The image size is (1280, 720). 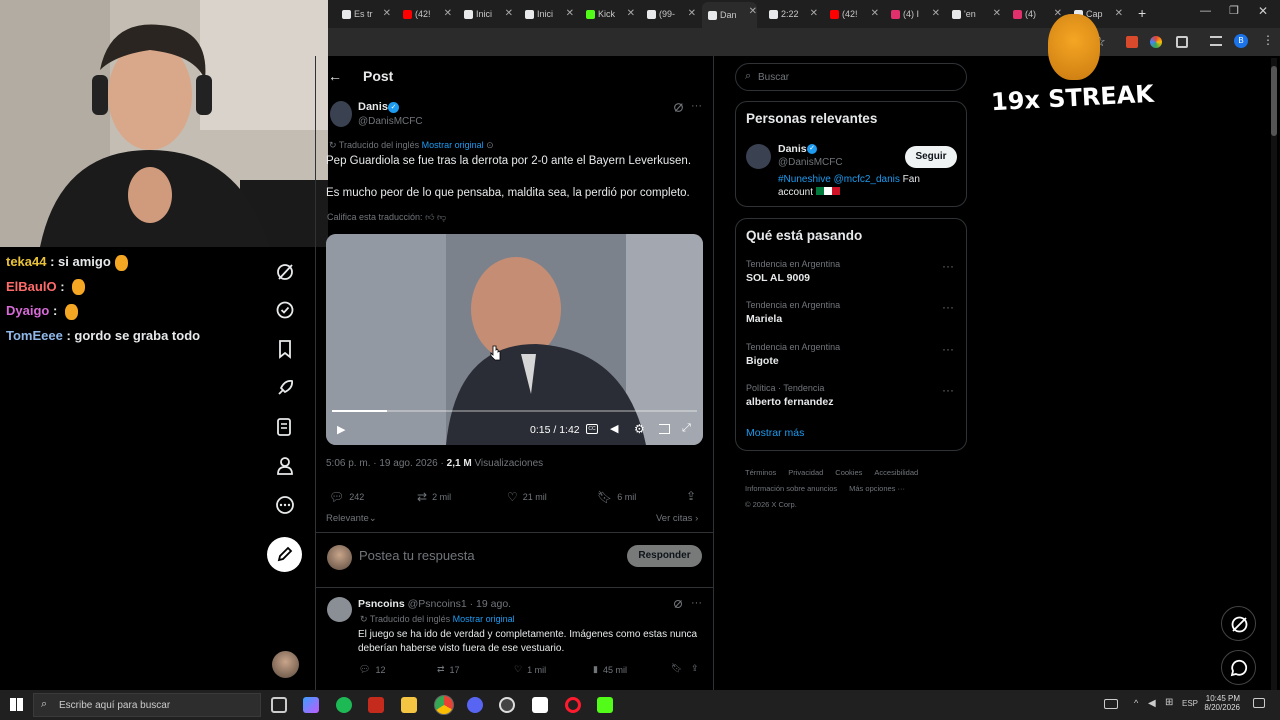 What do you see at coordinates (790, 395) in the screenshot?
I see `trend-item: Política · Tendencia alberto fernandez` at bounding box center [790, 395].